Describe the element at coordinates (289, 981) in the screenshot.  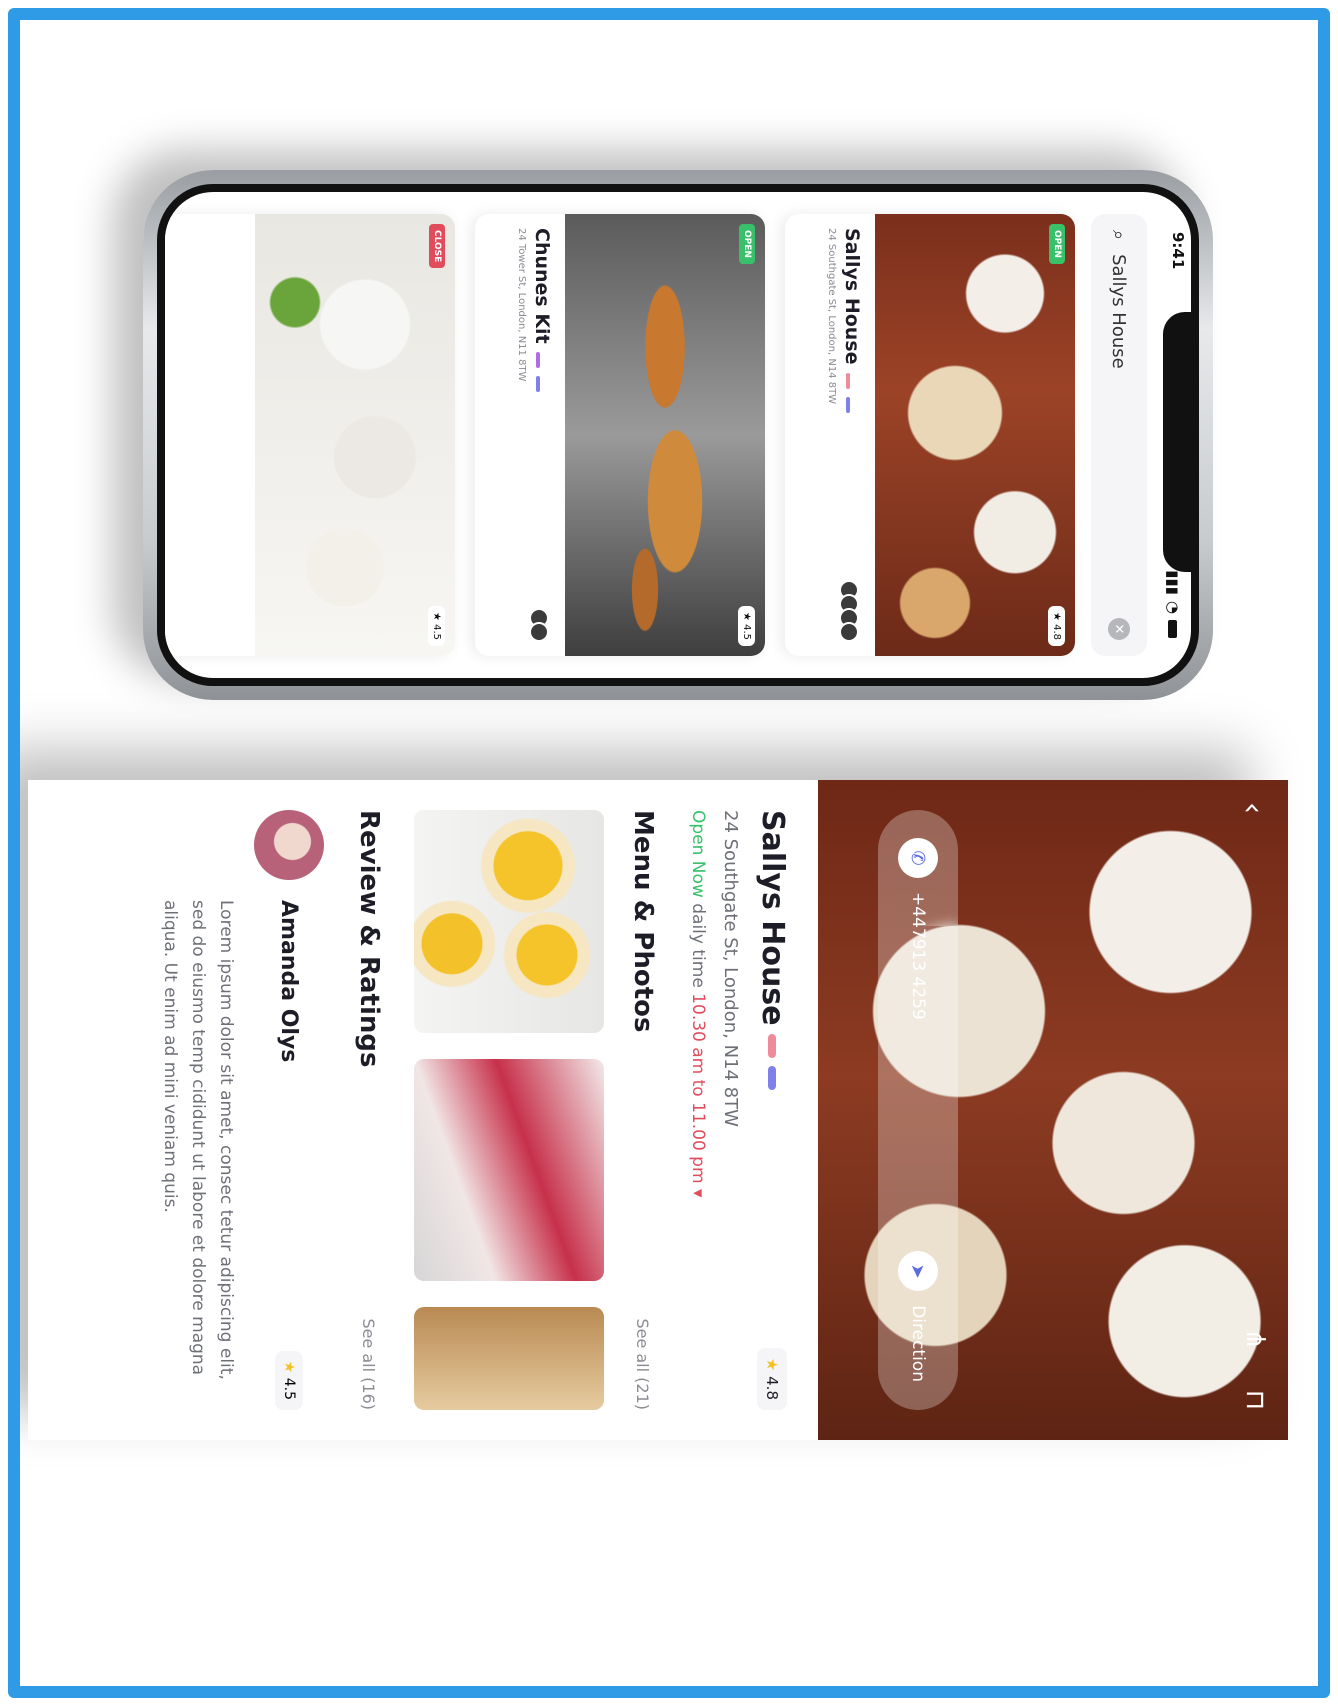
I see `reviewer-name: Amanda Olys` at that location.